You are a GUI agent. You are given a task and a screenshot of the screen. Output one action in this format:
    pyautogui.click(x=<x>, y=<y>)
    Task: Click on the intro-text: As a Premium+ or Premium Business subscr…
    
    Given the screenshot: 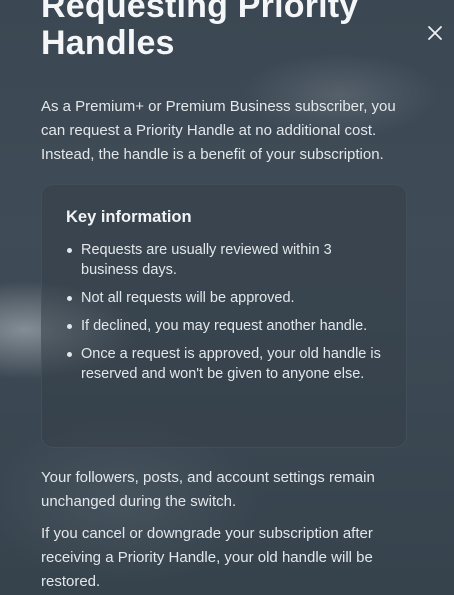 What is the action you would take?
    pyautogui.click(x=218, y=130)
    